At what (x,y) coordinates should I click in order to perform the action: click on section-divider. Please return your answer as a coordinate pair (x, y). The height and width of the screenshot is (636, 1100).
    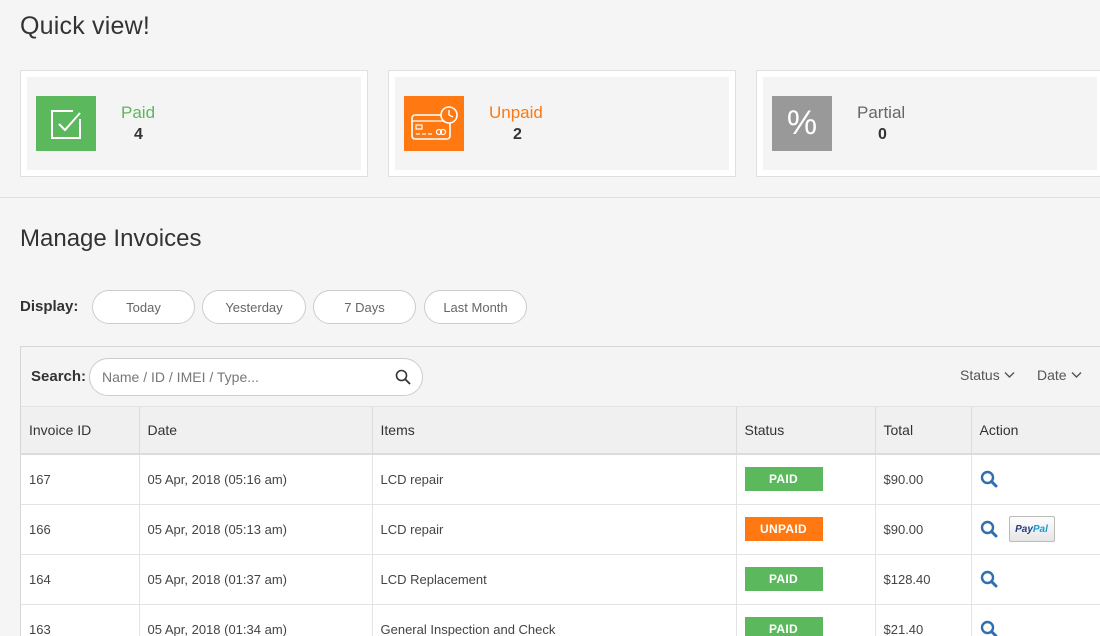
    Looking at the image, I should click on (550, 197).